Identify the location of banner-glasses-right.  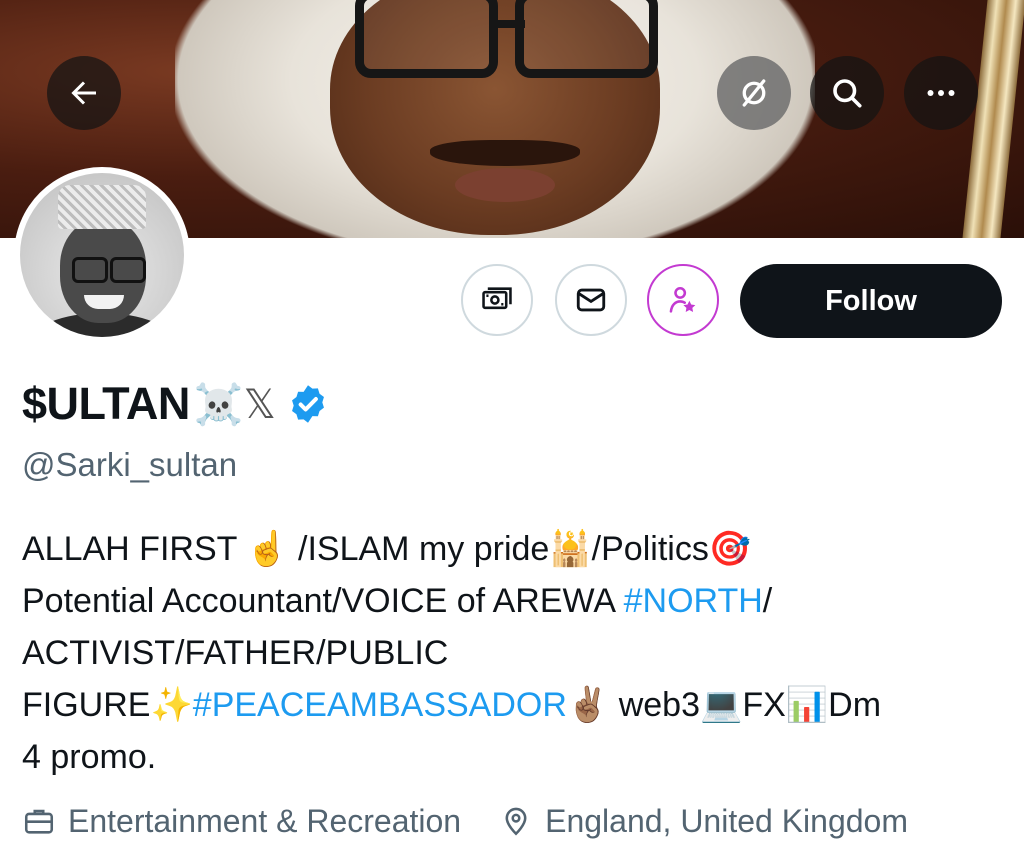
(586, 39).